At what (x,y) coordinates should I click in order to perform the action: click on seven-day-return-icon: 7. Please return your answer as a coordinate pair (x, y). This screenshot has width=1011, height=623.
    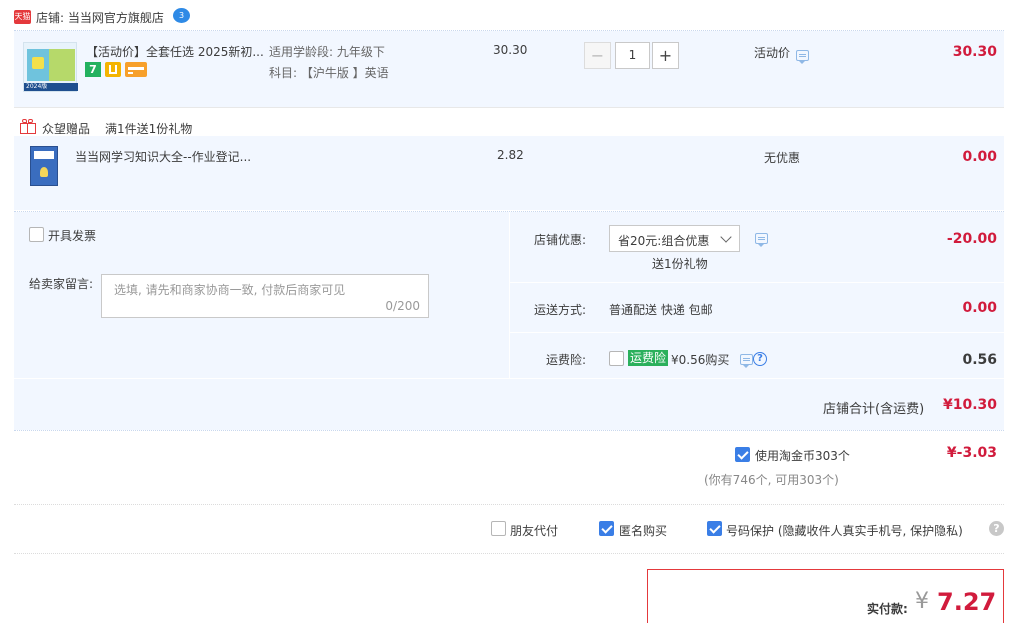
    Looking at the image, I should click on (93, 69).